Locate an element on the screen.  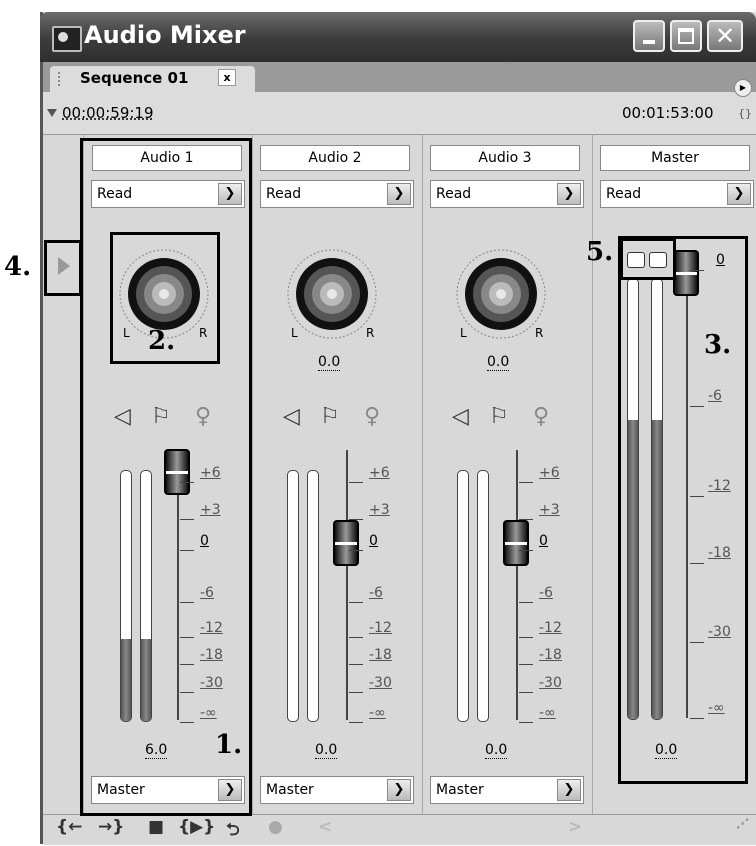
panel-menu-icon: ▶ is located at coordinates (743, 88).